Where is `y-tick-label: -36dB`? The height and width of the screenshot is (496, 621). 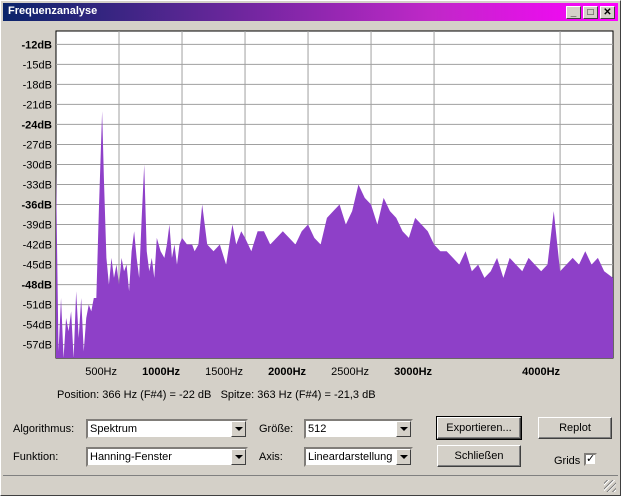 y-tick-label: -36dB is located at coordinates (36, 206).